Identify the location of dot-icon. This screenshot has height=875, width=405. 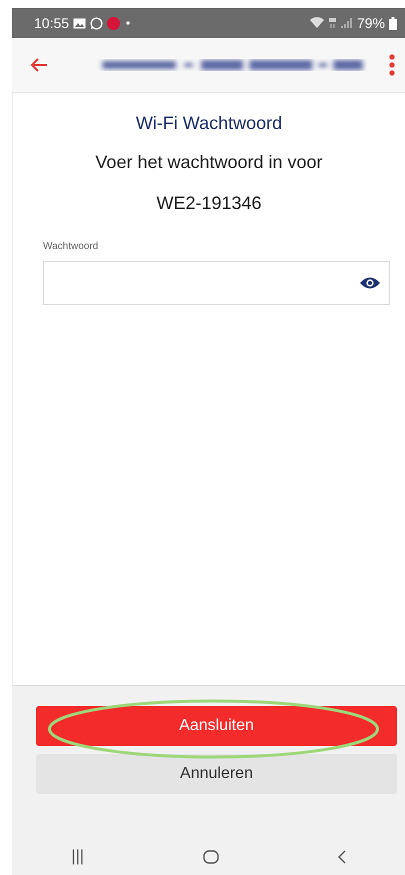
(128, 23).